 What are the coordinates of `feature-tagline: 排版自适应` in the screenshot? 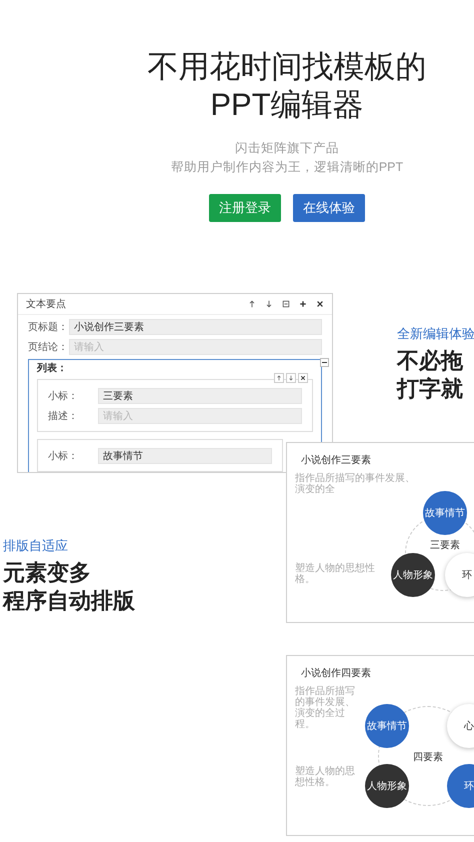 It's located at (36, 546).